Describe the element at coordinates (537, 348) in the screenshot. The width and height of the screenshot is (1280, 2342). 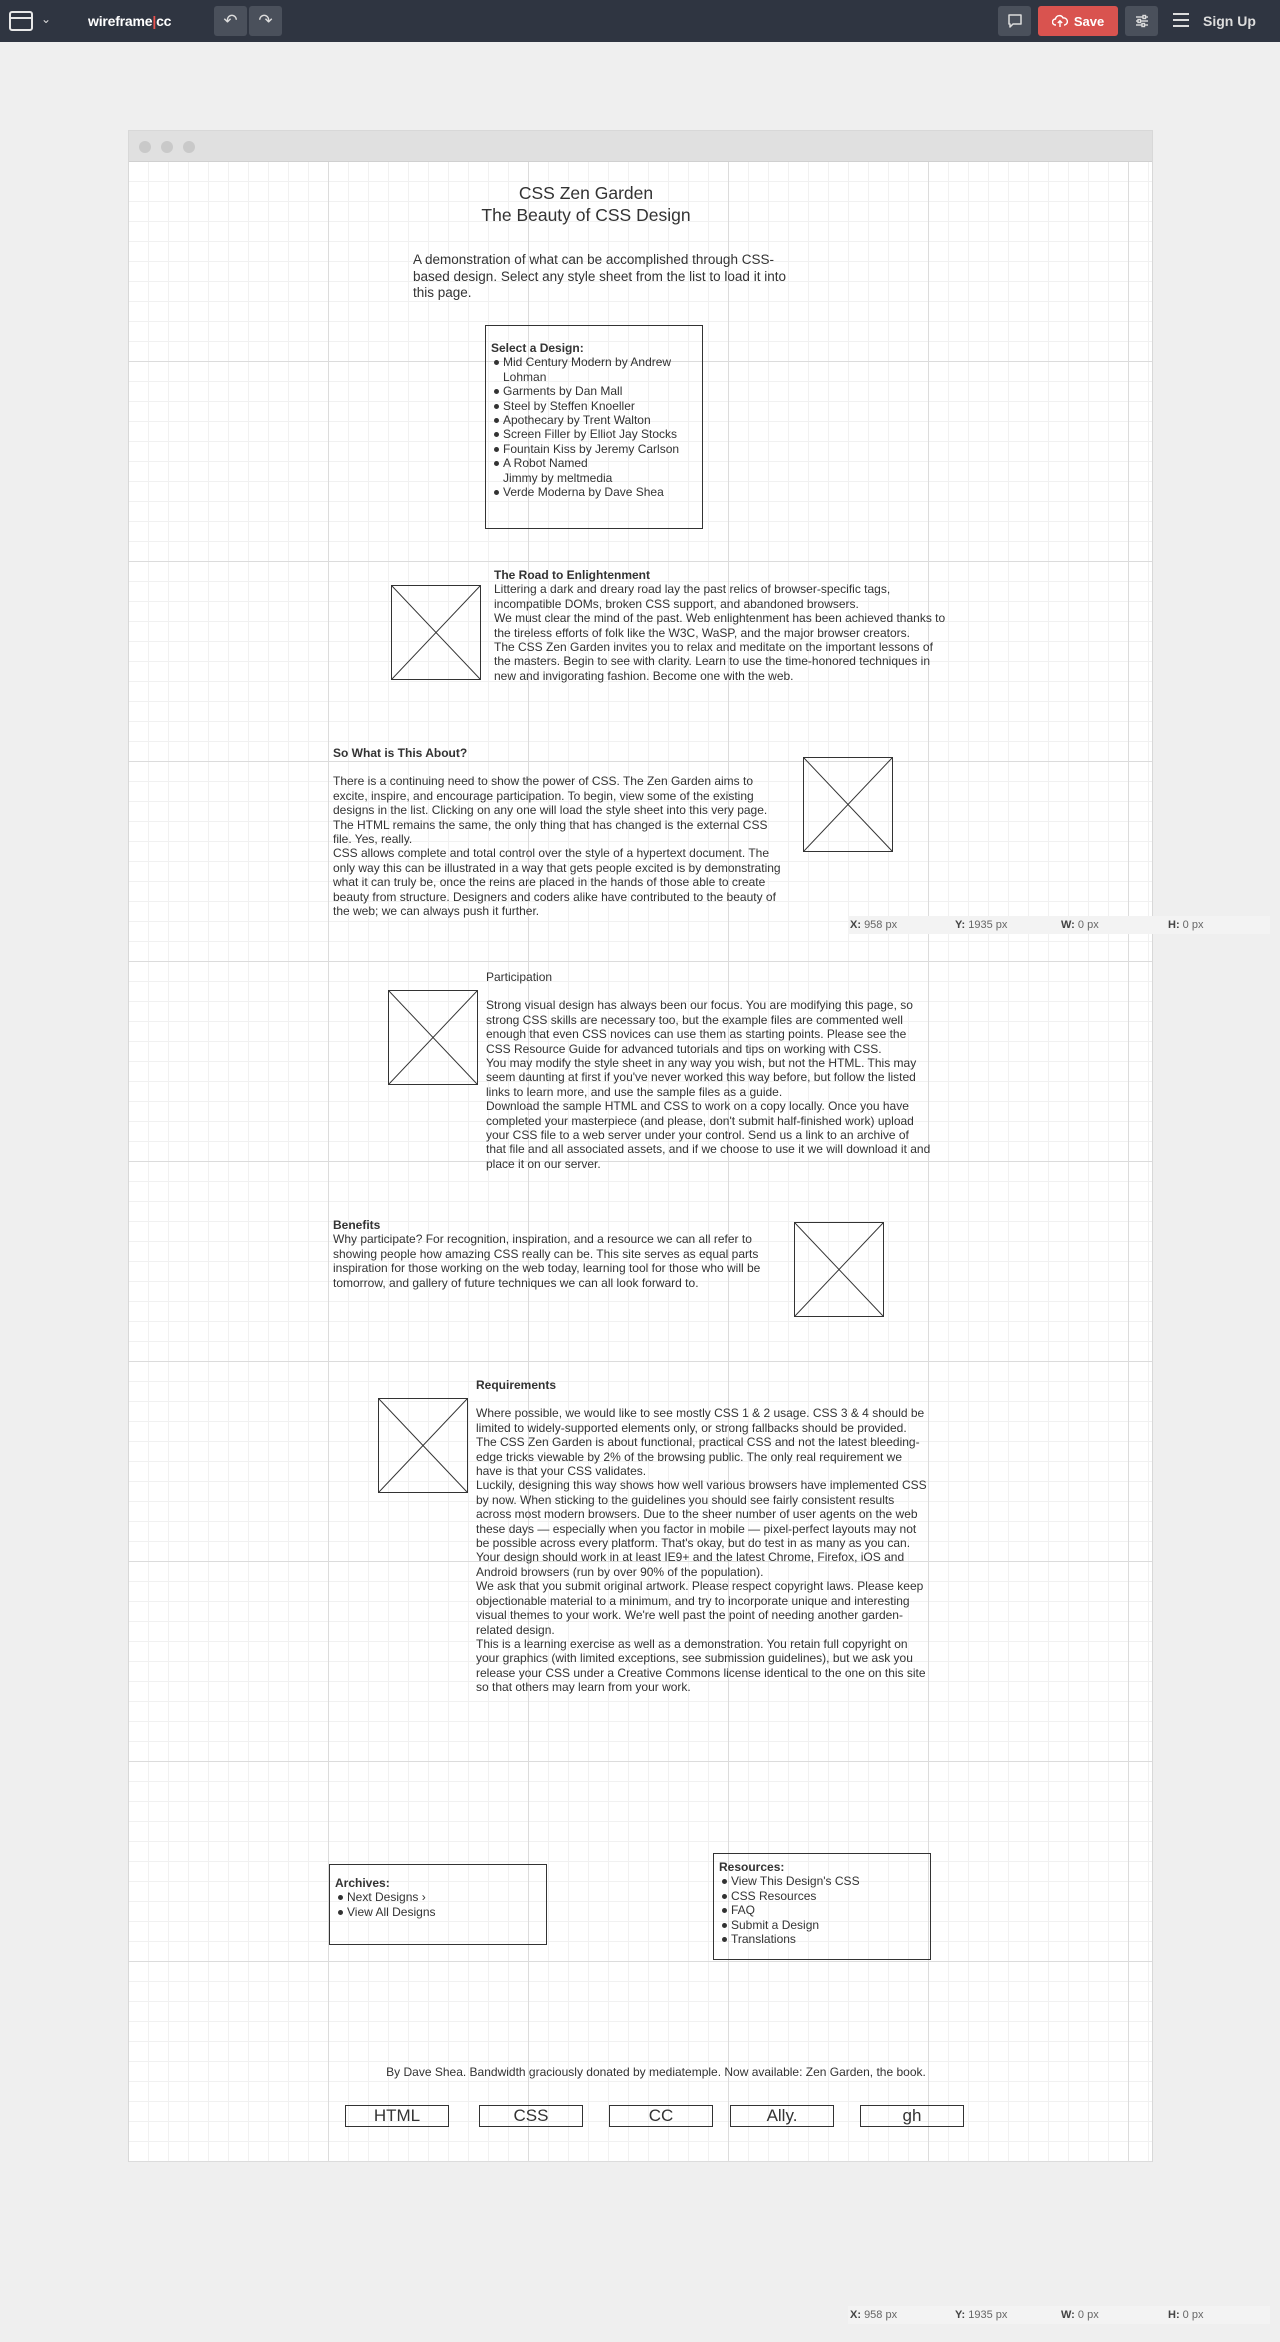
I see `design-select-heading: Select a Design:` at that location.